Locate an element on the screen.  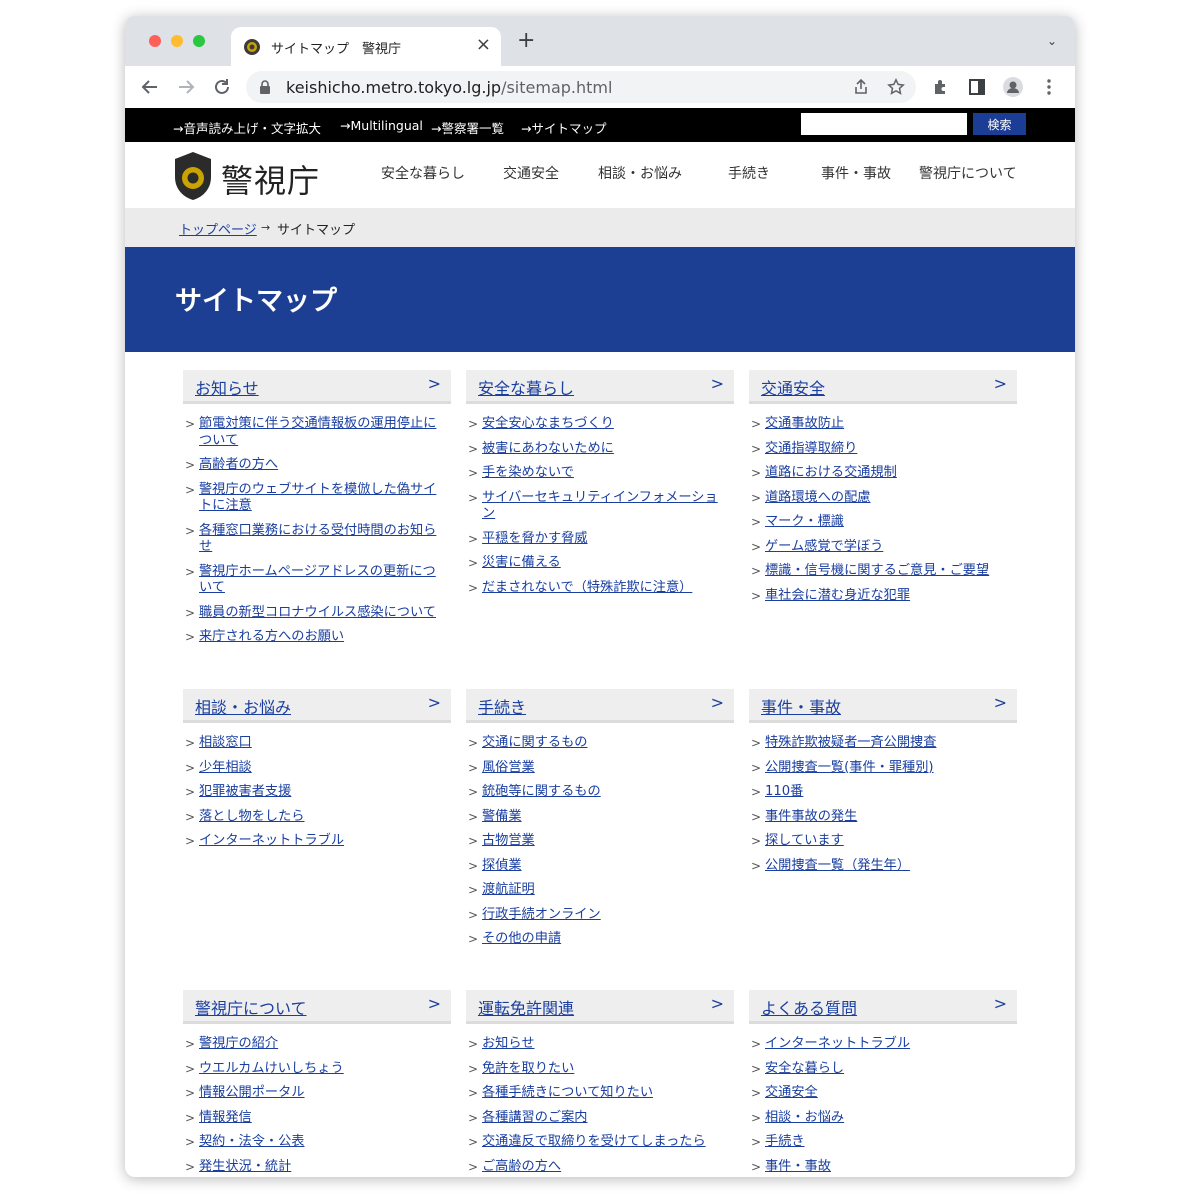
reload-icon is located at coordinates (222, 87).